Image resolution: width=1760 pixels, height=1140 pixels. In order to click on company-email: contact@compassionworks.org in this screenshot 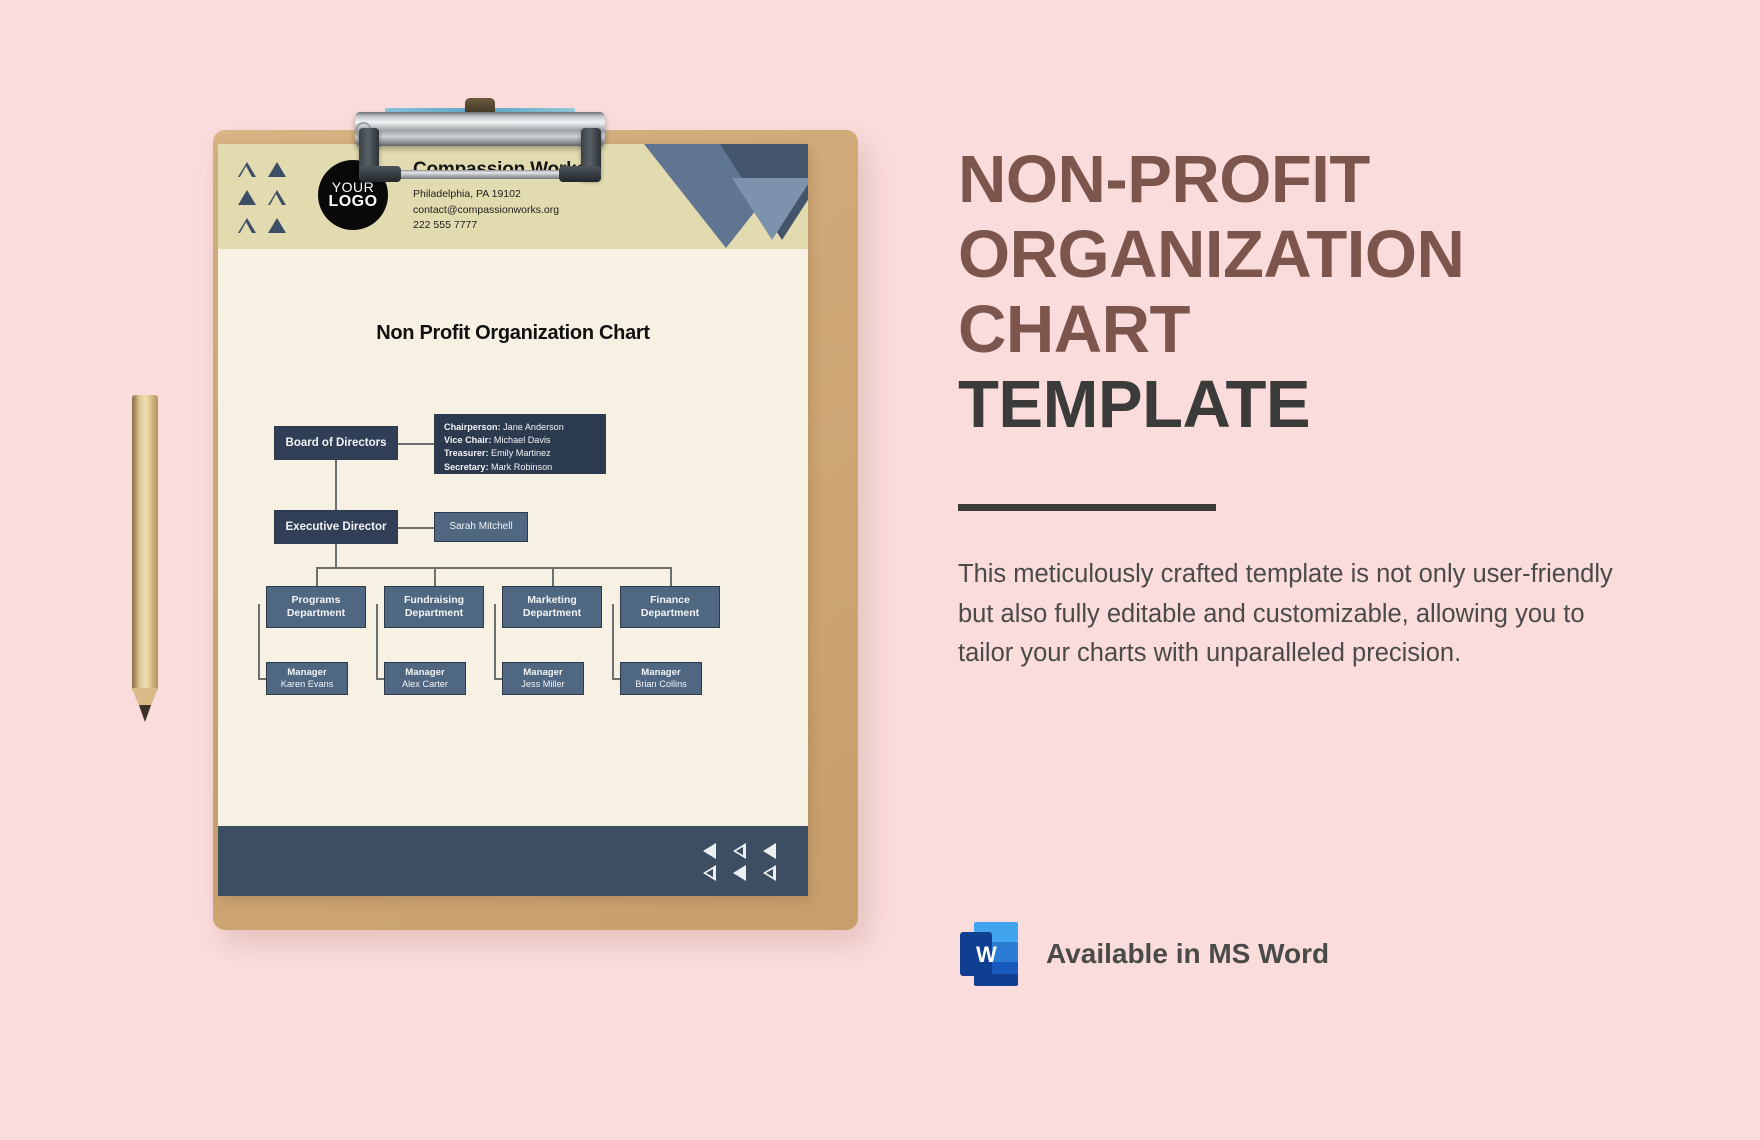, I will do `click(486, 209)`.